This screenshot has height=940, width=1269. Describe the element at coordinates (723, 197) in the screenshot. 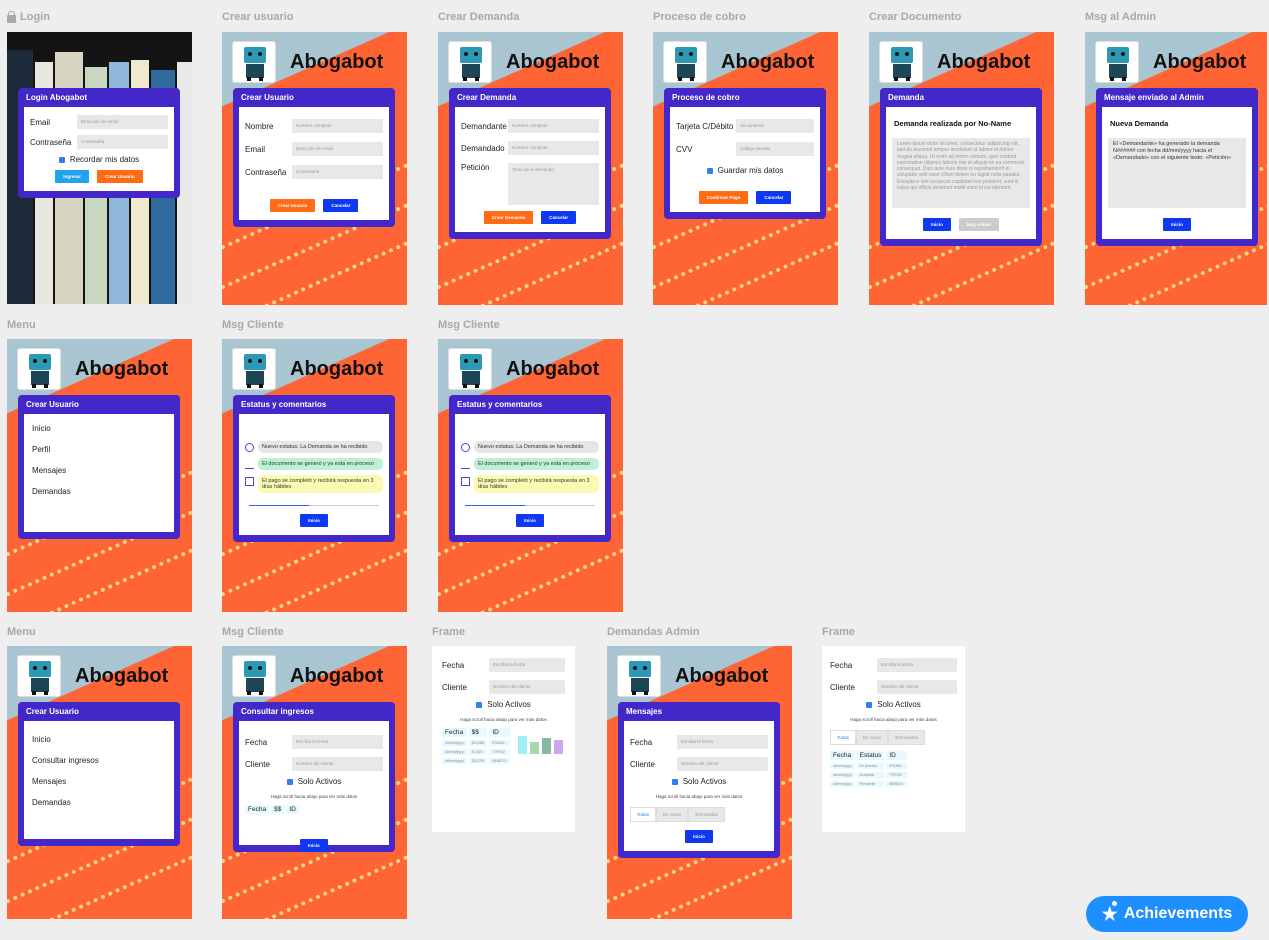

I see `confirmar-pago-button: Confirmar Pago` at that location.